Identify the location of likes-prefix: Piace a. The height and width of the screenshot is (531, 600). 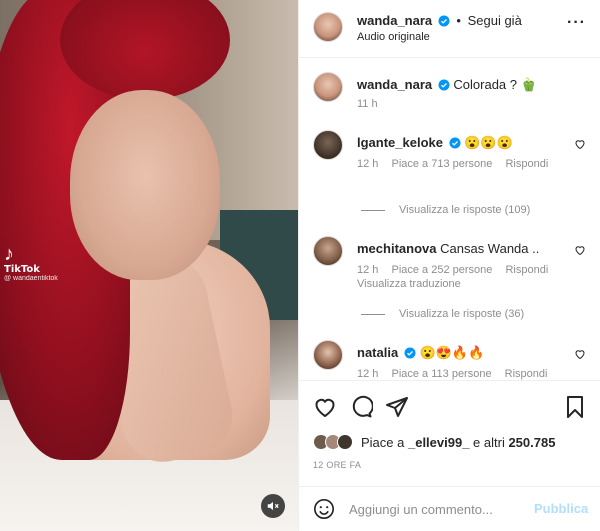
(384, 442).